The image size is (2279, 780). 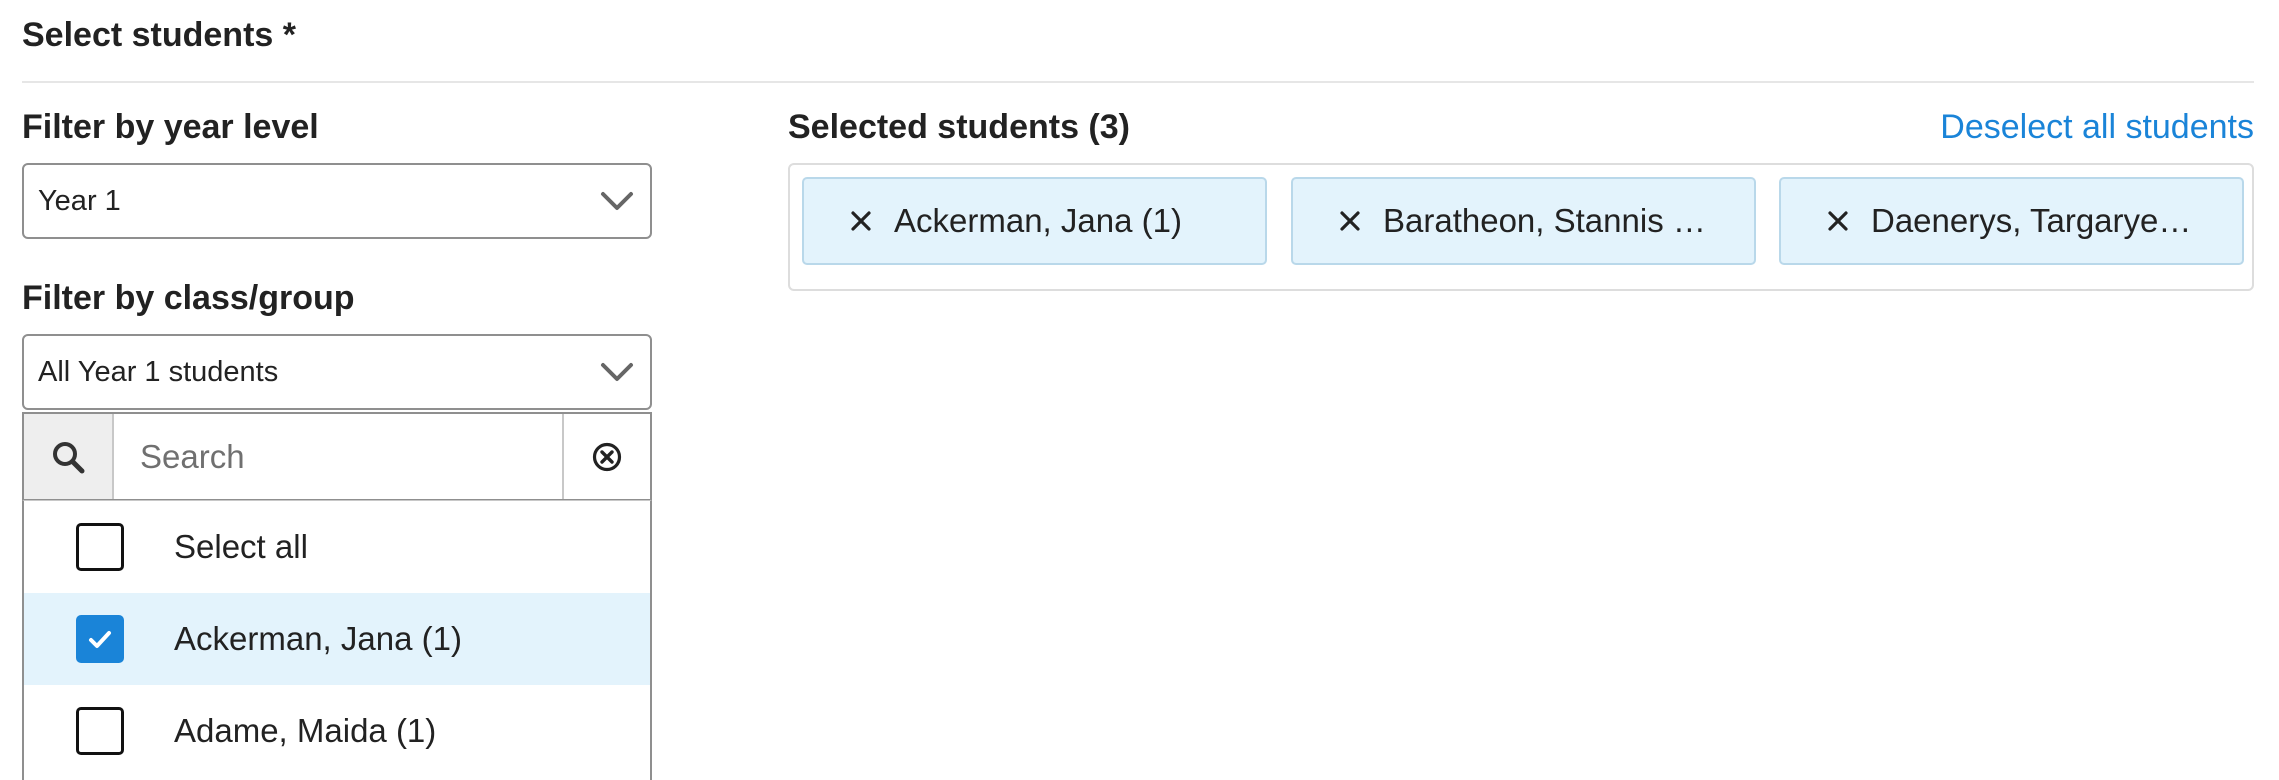 I want to click on year-filter-label: Filter by year level, so click(x=170, y=127).